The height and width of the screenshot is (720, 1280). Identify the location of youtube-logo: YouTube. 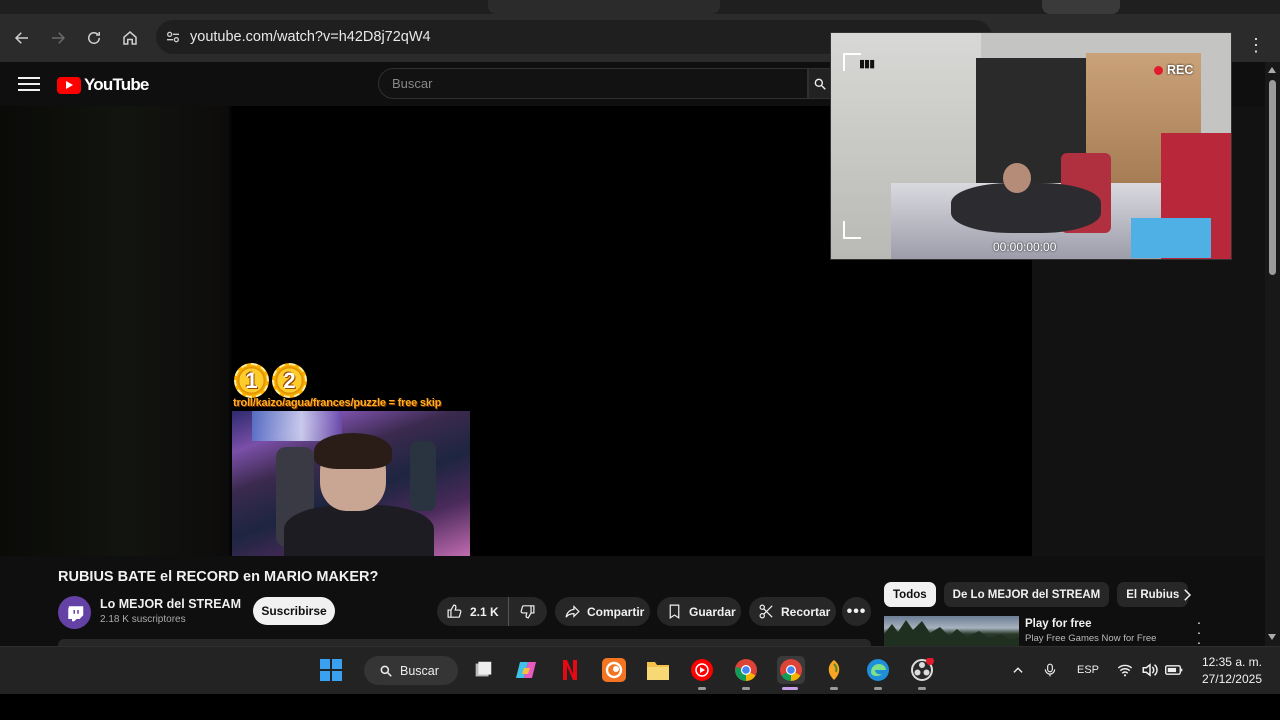
(103, 85).